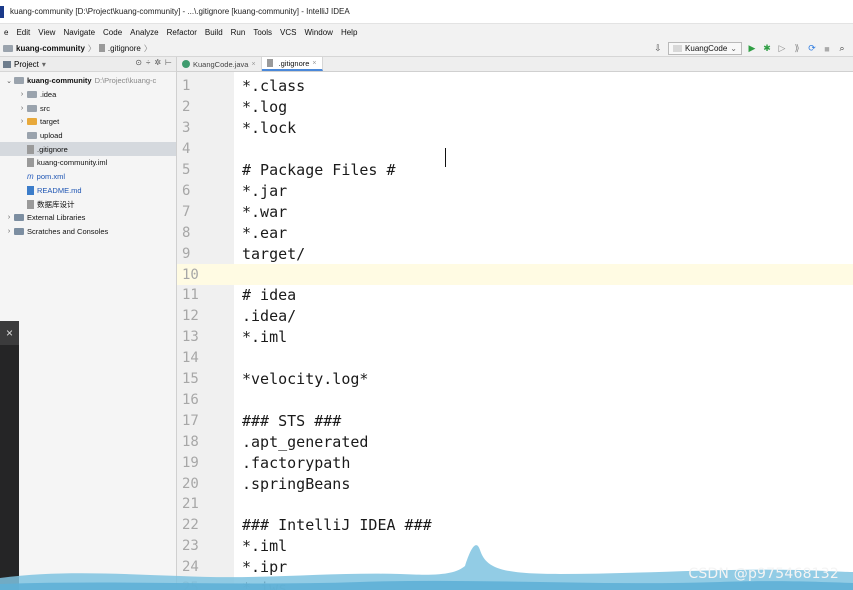  What do you see at coordinates (190, 462) in the screenshot?
I see `line-number: 19` at bounding box center [190, 462].